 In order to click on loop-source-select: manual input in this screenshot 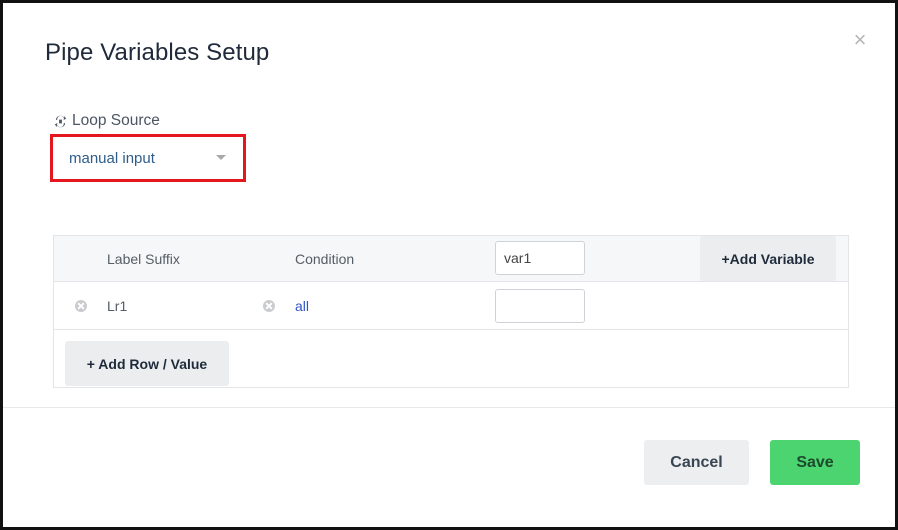, I will do `click(148, 158)`.